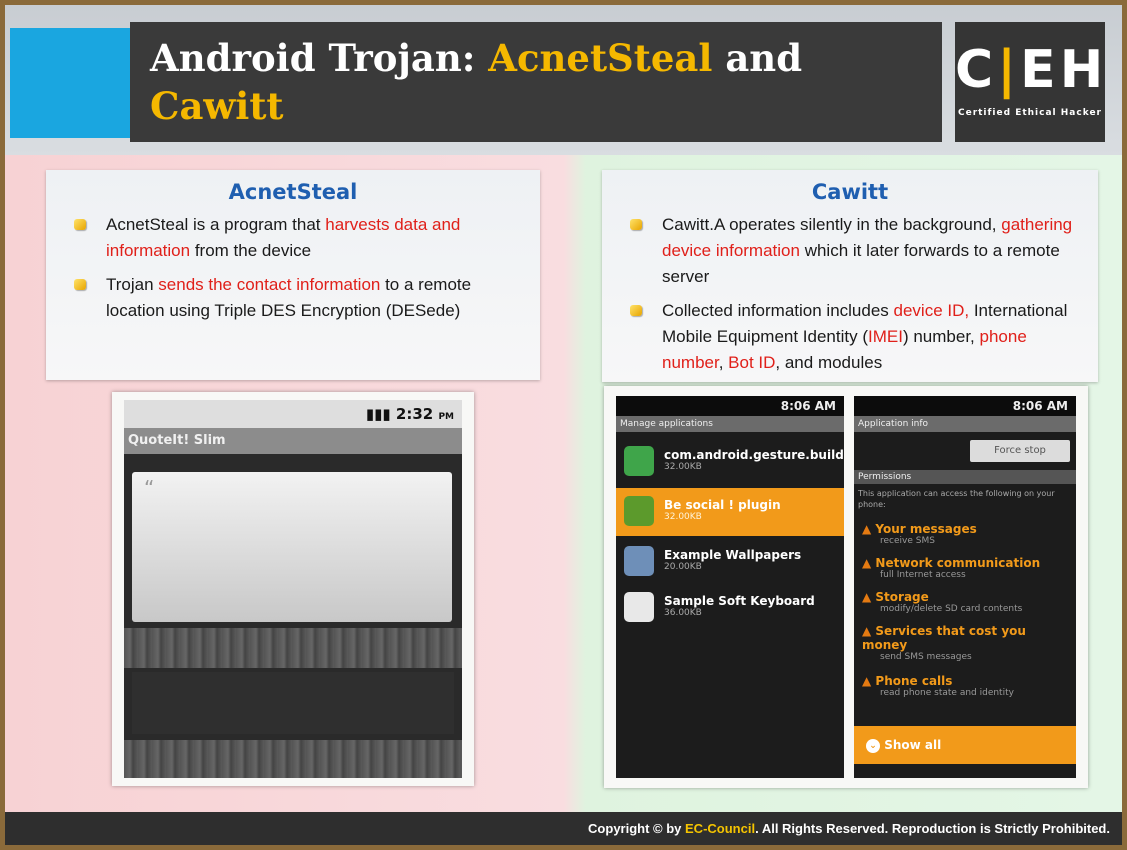 The width and height of the screenshot is (1127, 850). What do you see at coordinates (1030, 82) in the screenshot?
I see `ceh-logo: C|EH Certified Ethical Hacker` at bounding box center [1030, 82].